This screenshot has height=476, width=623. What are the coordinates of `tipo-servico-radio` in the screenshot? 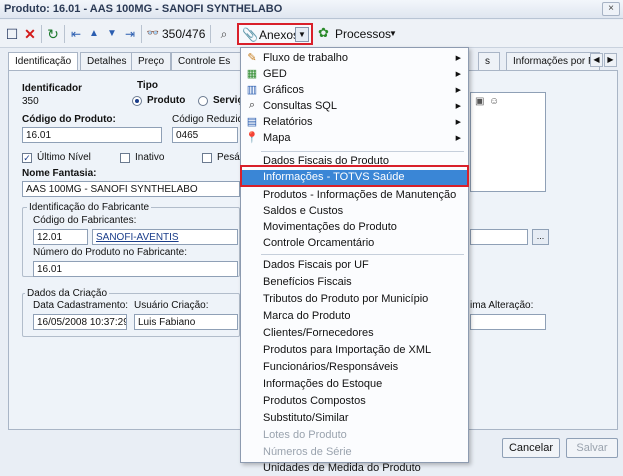 It's located at (203, 101).